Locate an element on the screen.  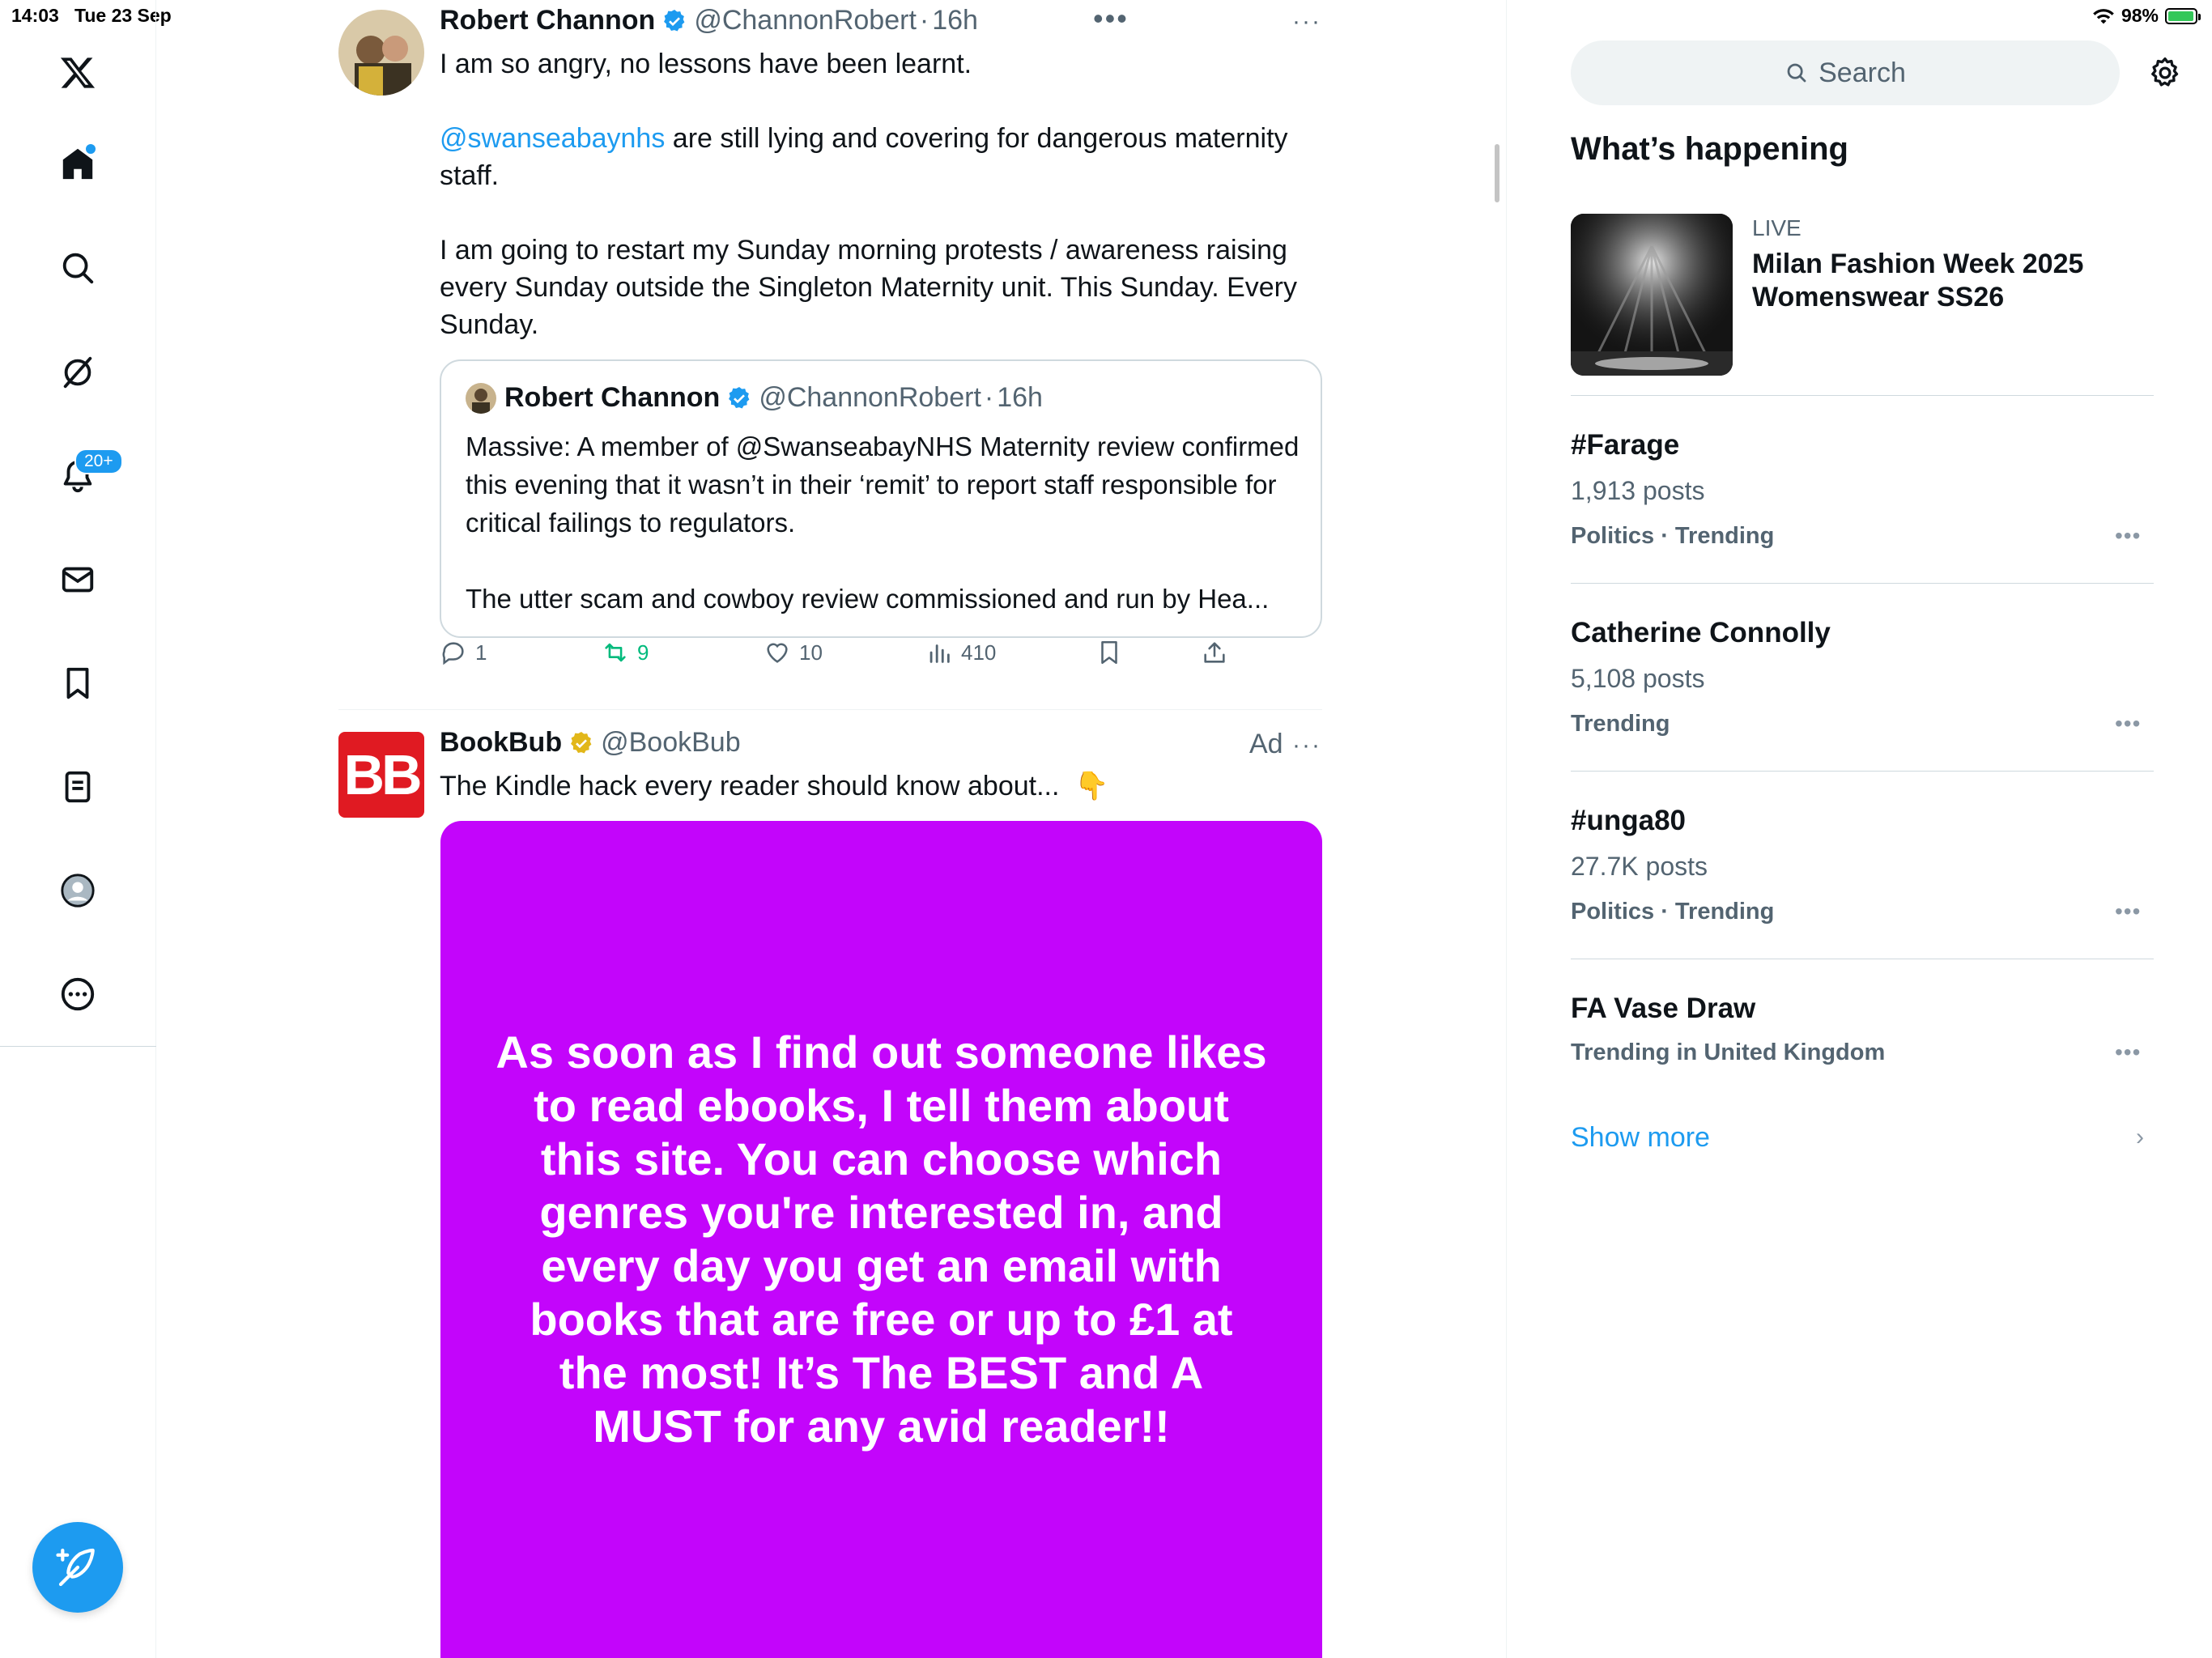
grok-icon is located at coordinates (77, 372).